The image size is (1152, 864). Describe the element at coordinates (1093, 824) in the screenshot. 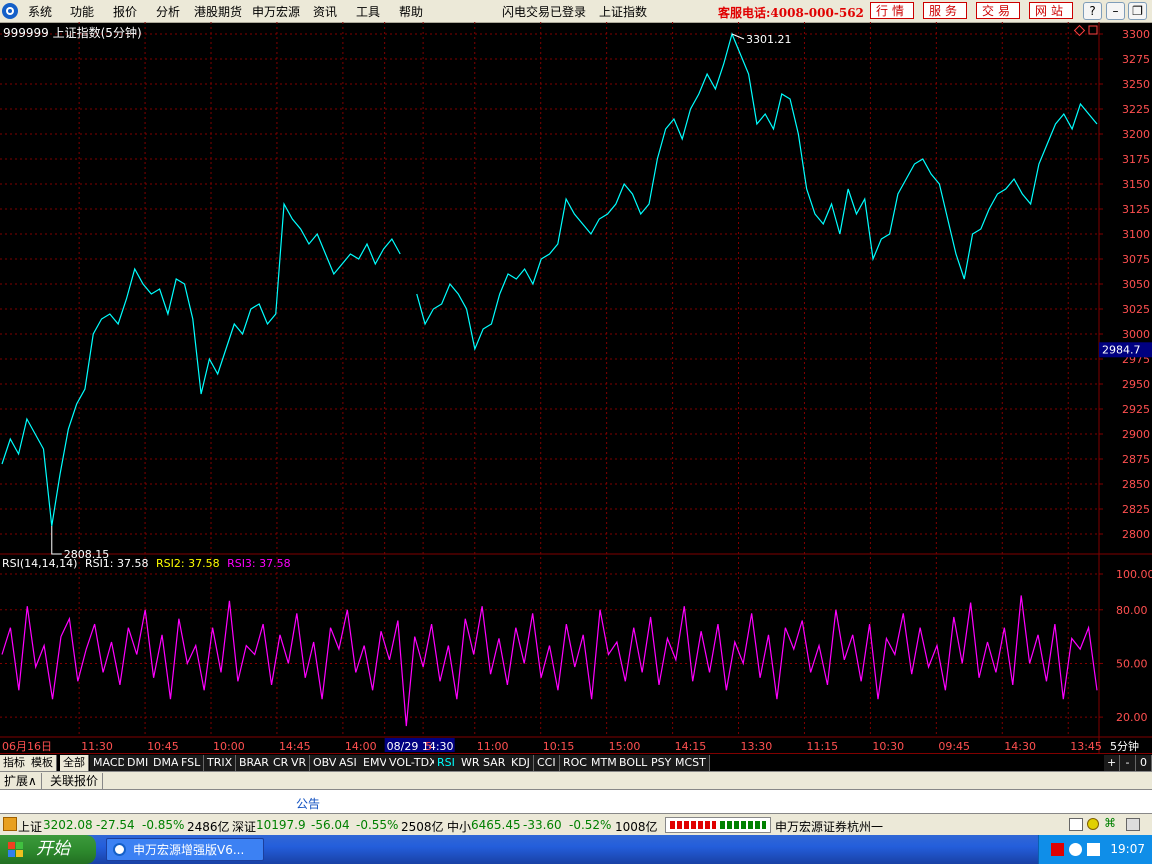

I see `face-icon` at that location.